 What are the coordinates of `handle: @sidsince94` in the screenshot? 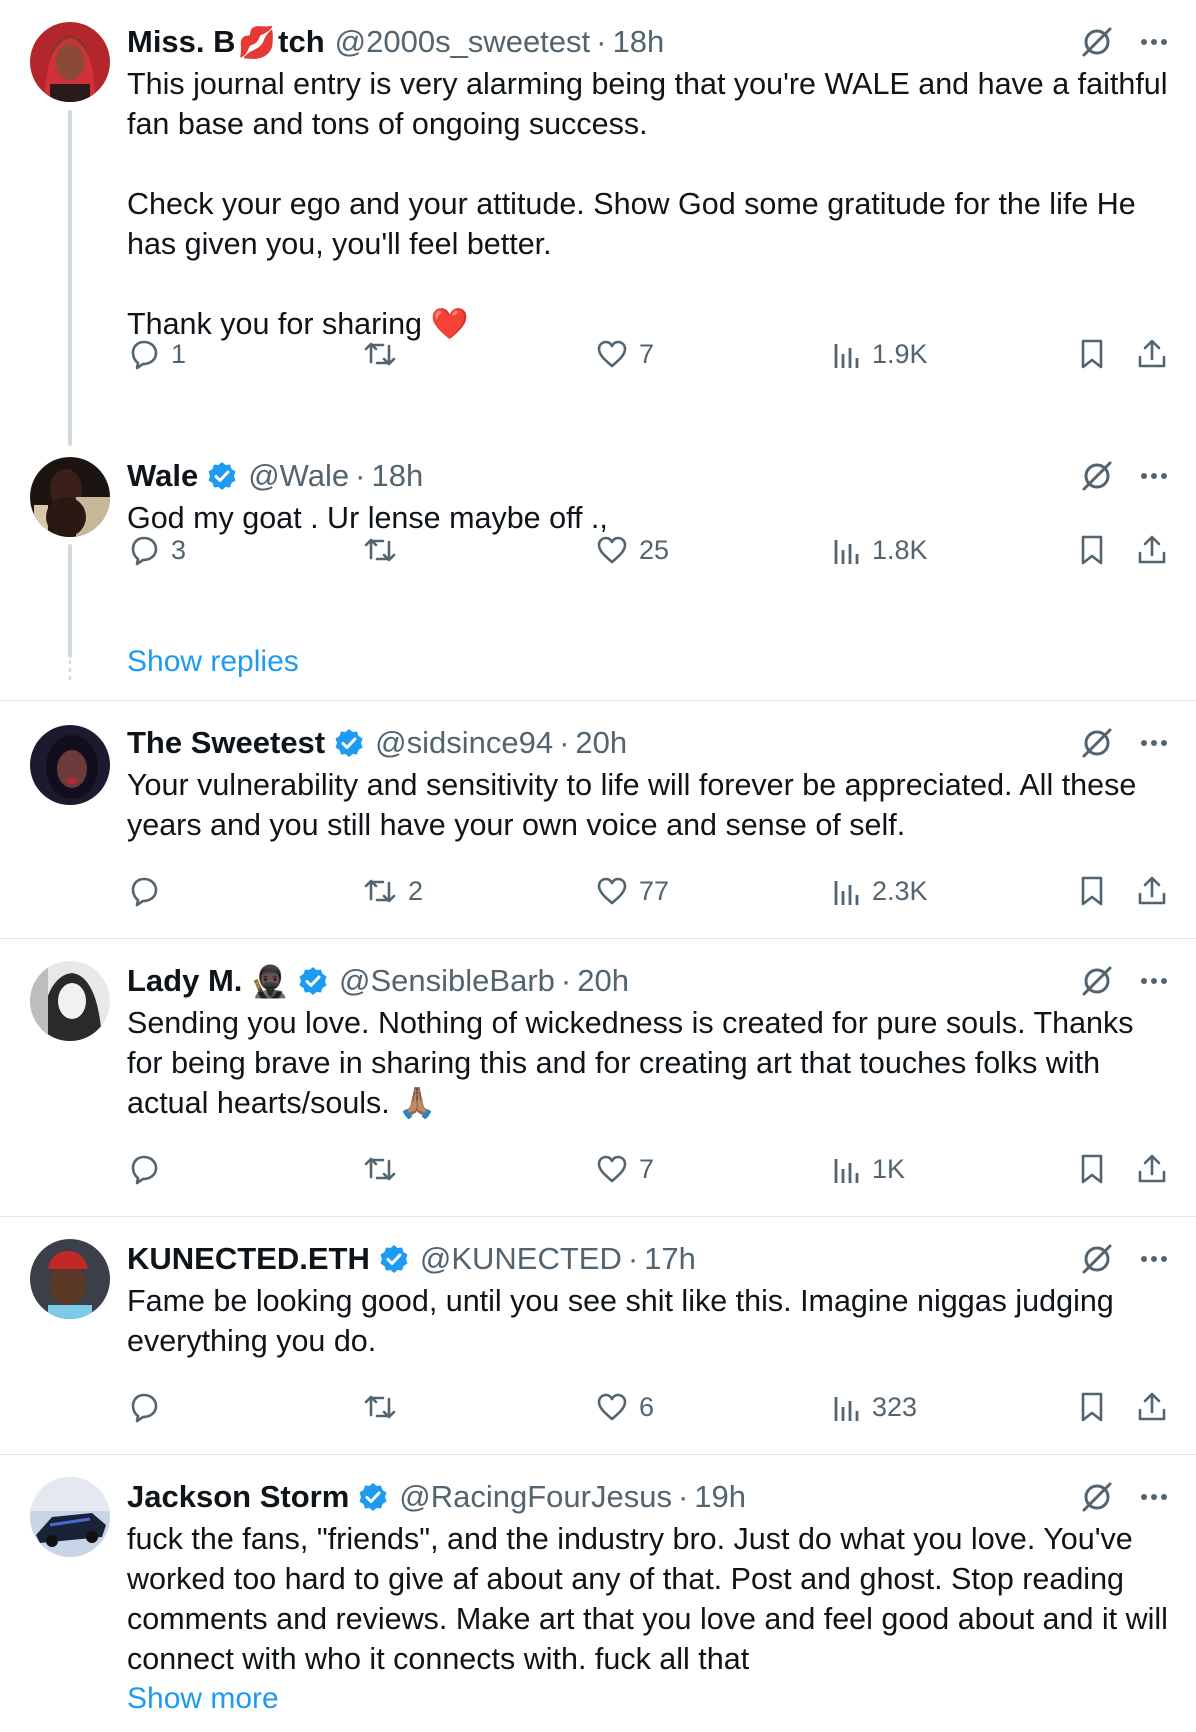 It's located at (464, 743).